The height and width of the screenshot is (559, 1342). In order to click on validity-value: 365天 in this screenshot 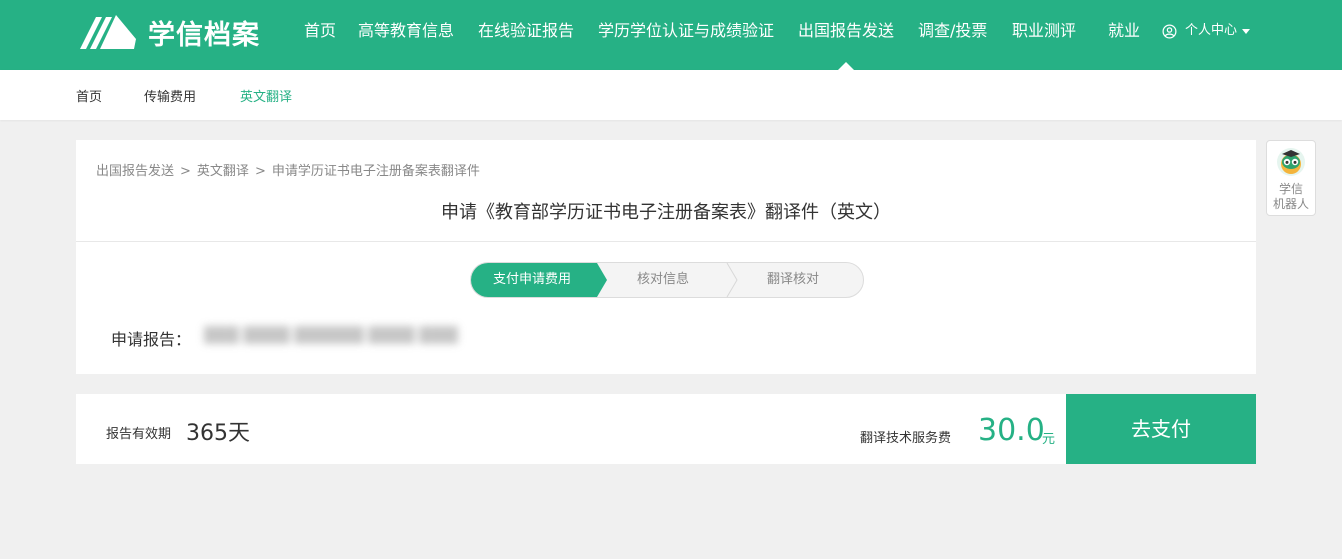, I will do `click(218, 433)`.